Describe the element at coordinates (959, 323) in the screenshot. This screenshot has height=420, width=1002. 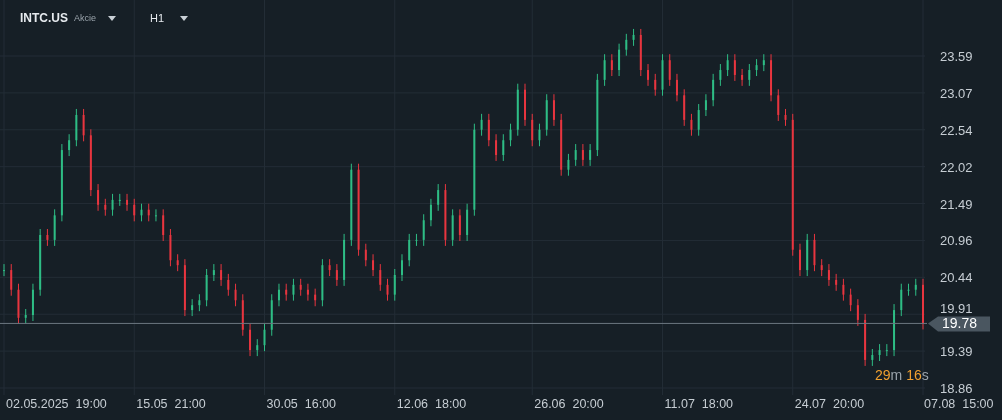
I see `price-label: 19.78` at that location.